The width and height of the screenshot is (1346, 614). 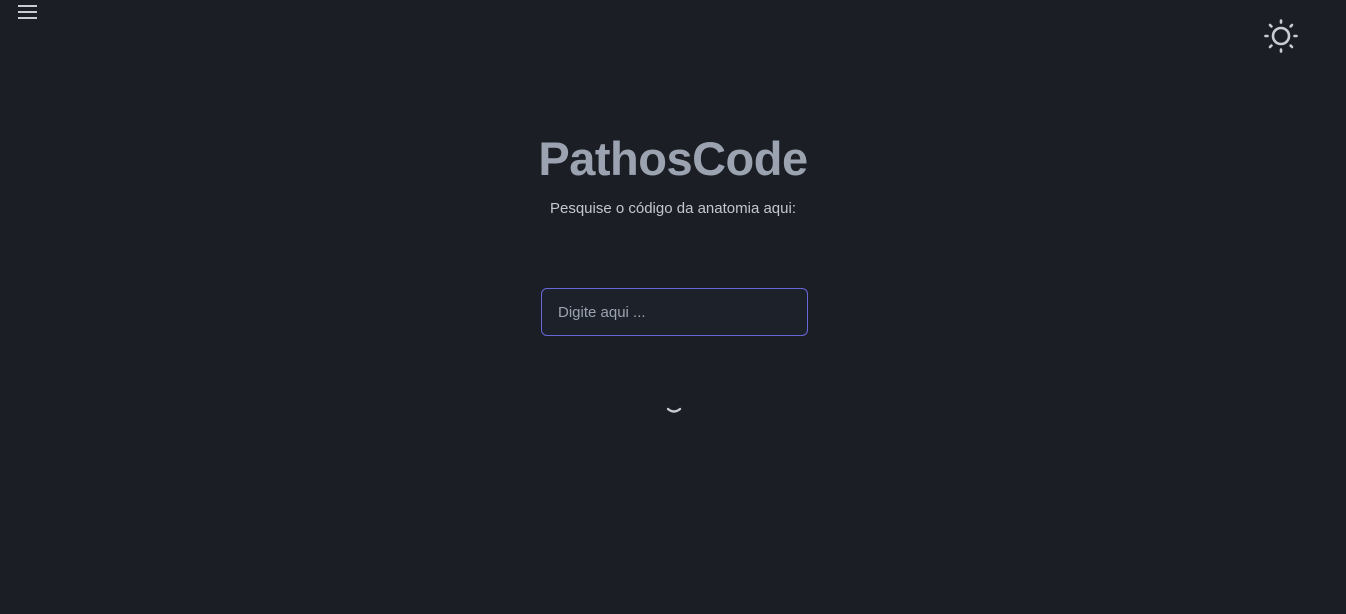 I want to click on sun-icon, so click(x=1281, y=36).